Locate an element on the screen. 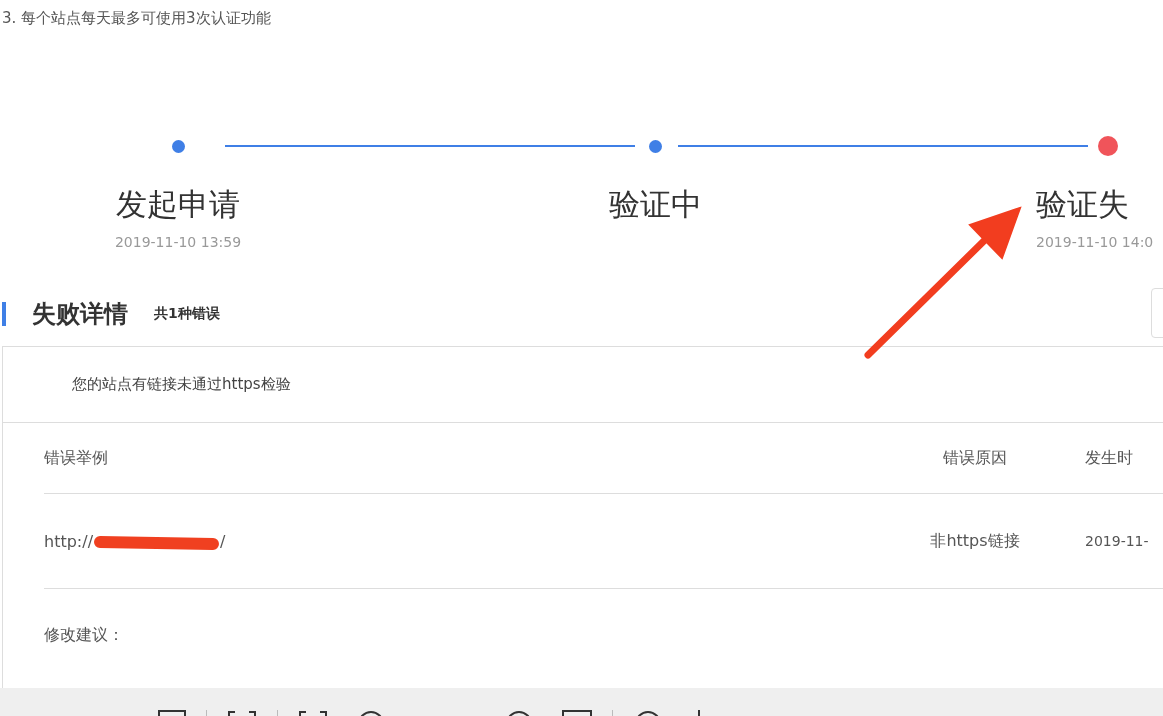  url-text: http:// is located at coordinates (68, 541).